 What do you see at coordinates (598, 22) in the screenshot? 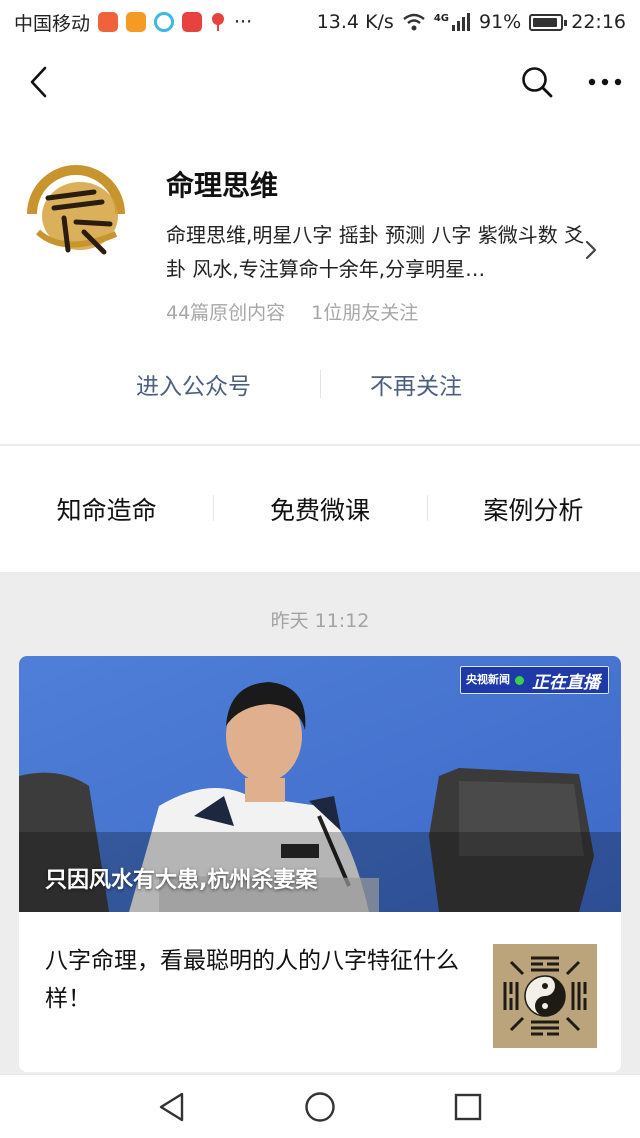
I see `clock: 22:16` at bounding box center [598, 22].